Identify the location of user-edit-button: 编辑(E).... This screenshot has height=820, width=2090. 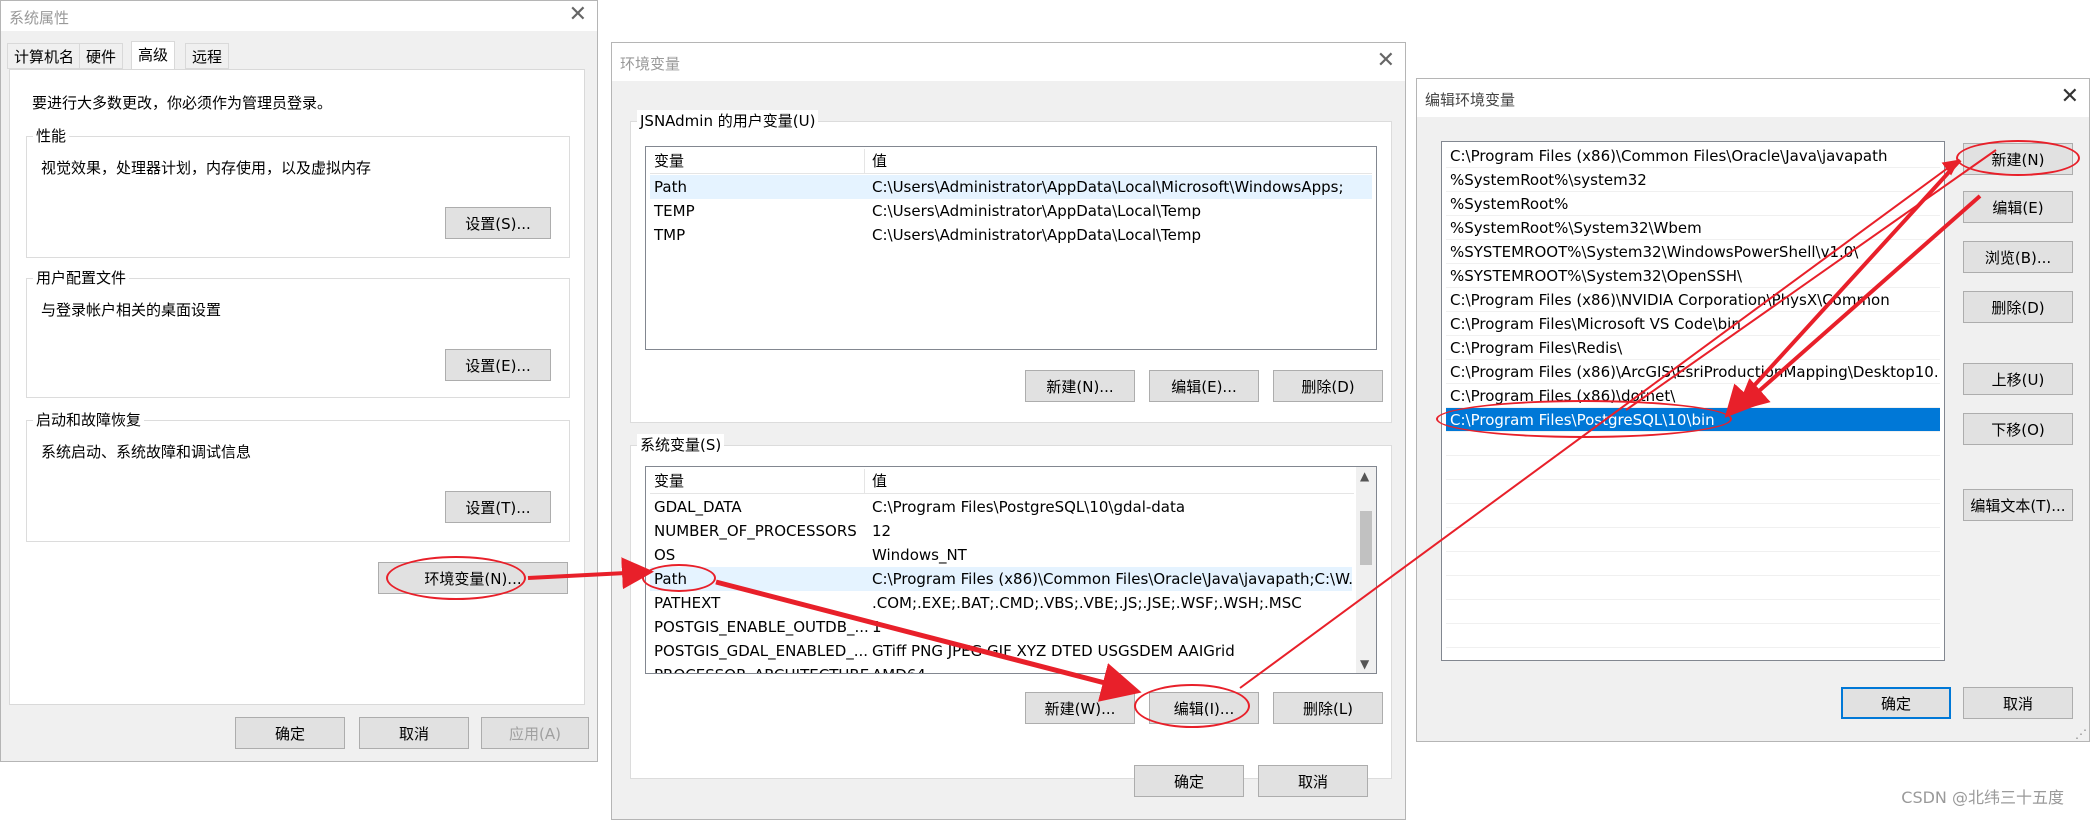
(1204, 386).